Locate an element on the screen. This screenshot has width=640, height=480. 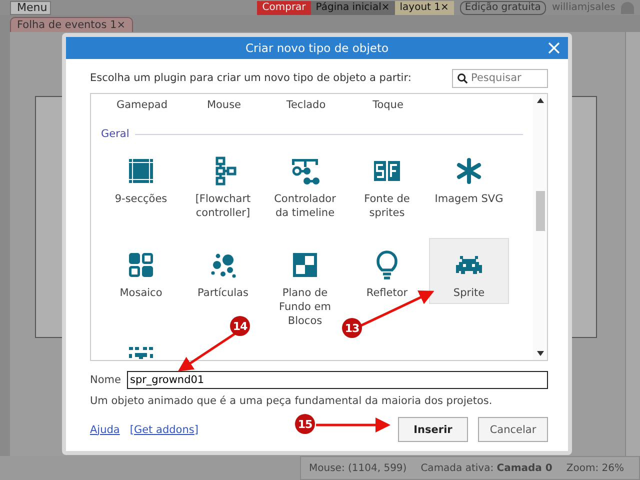
plugin-item: Plano de Fundo em Blocos is located at coordinates (305, 285).